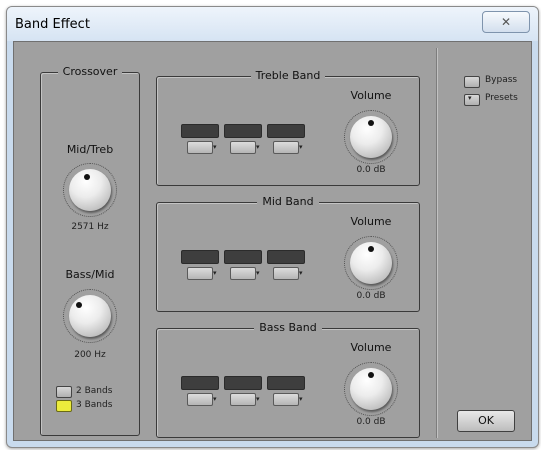 This screenshot has height=450, width=541. Describe the element at coordinates (371, 95) in the screenshot. I see `treble-volume-label: Volume` at that location.